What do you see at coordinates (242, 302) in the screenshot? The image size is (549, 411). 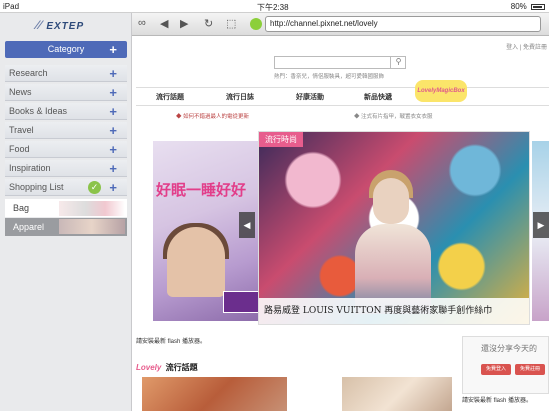 I see `product-box` at bounding box center [242, 302].